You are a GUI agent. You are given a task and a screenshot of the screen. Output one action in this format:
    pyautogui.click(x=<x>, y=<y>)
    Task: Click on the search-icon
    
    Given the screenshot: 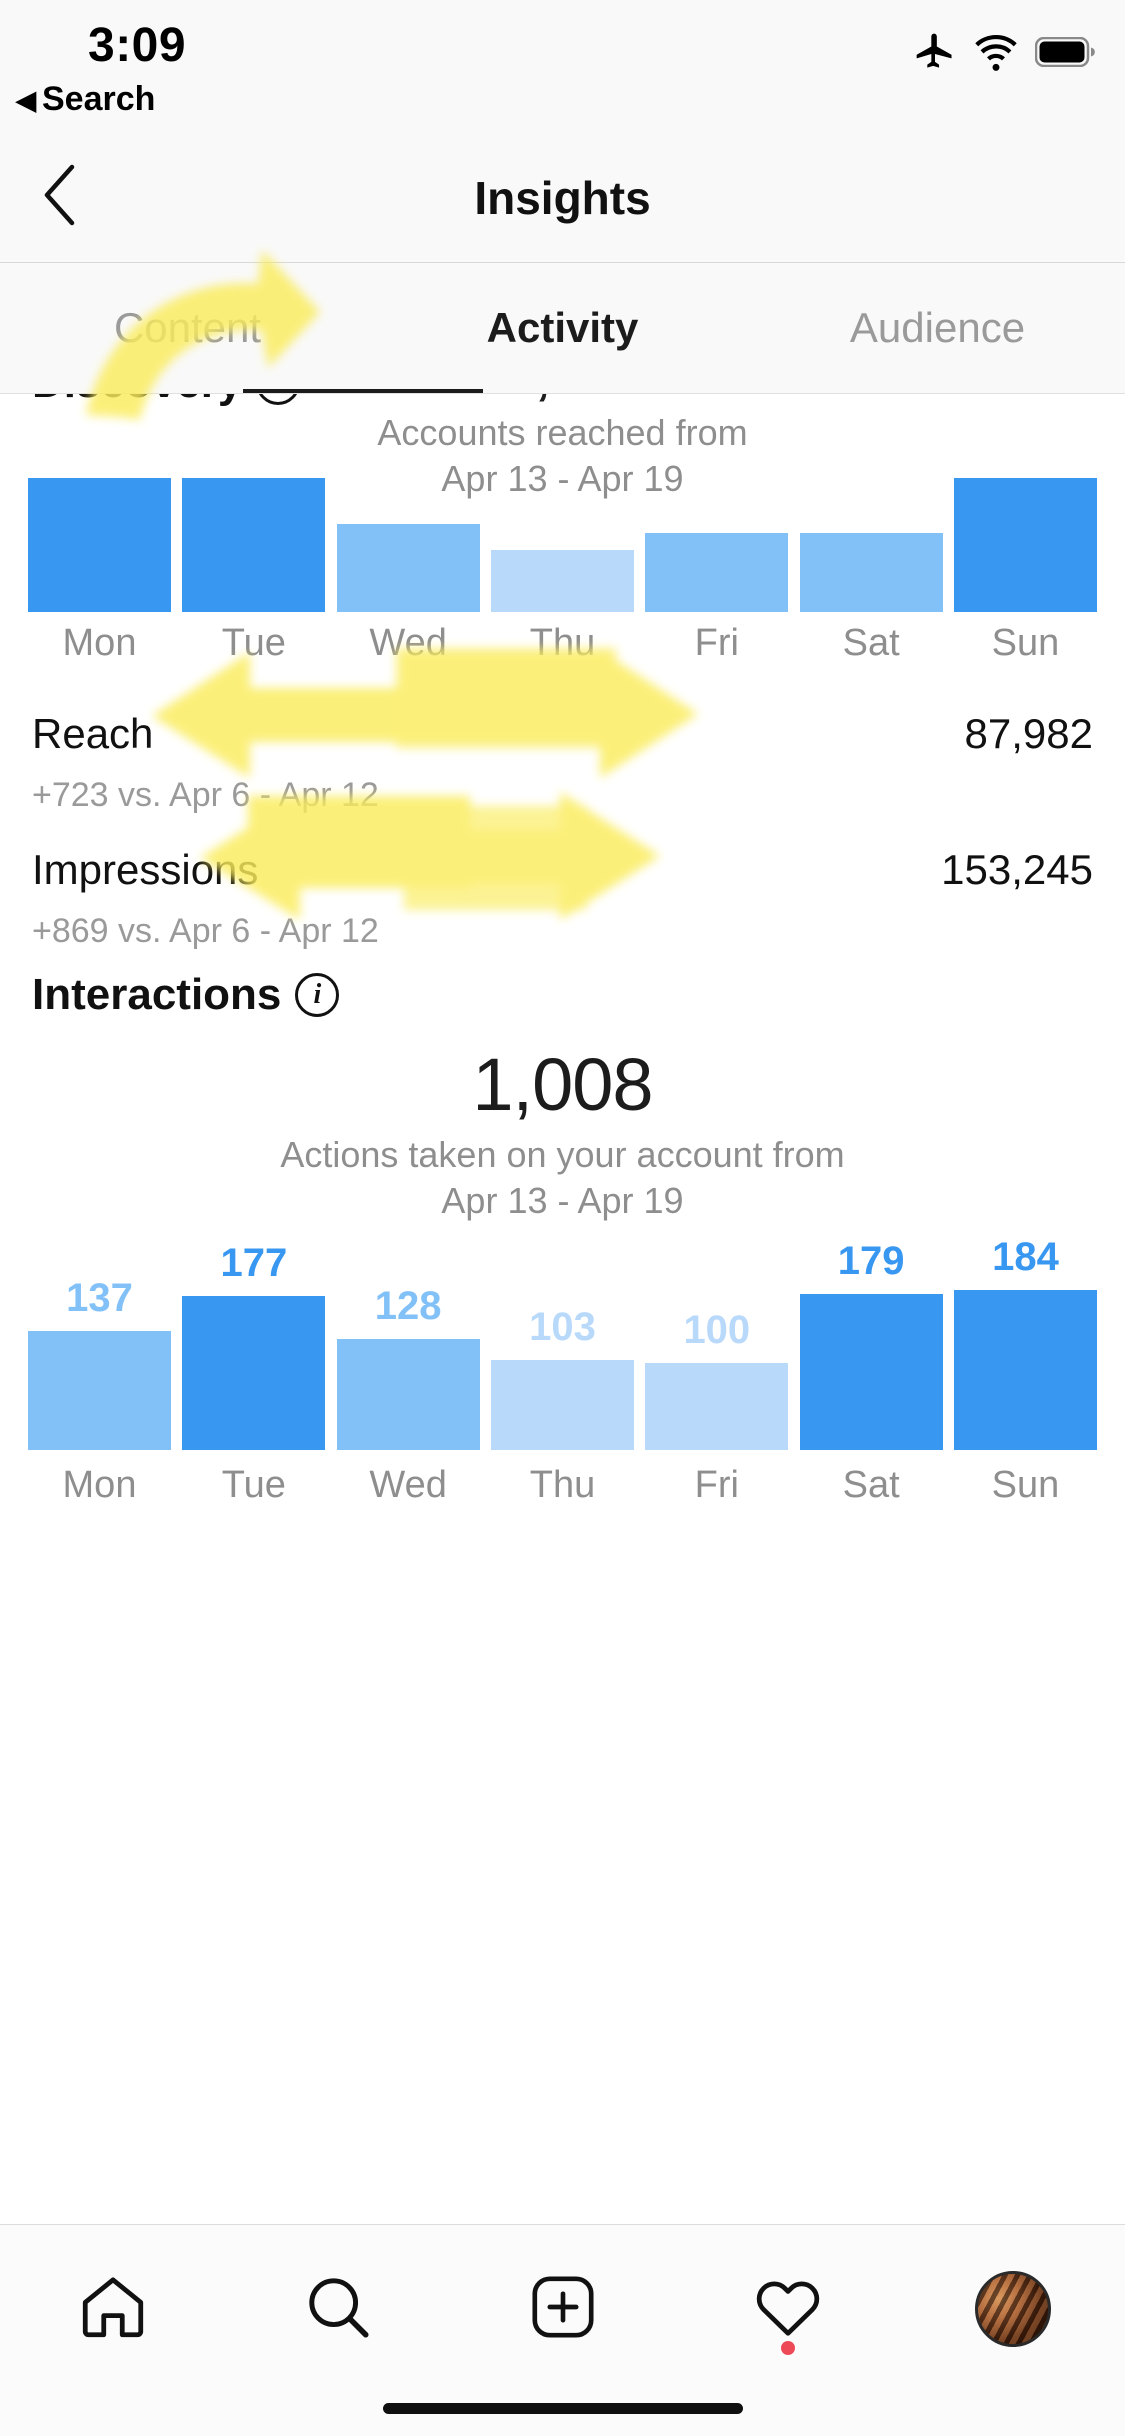 What is the action you would take?
    pyautogui.click(x=338, y=2309)
    